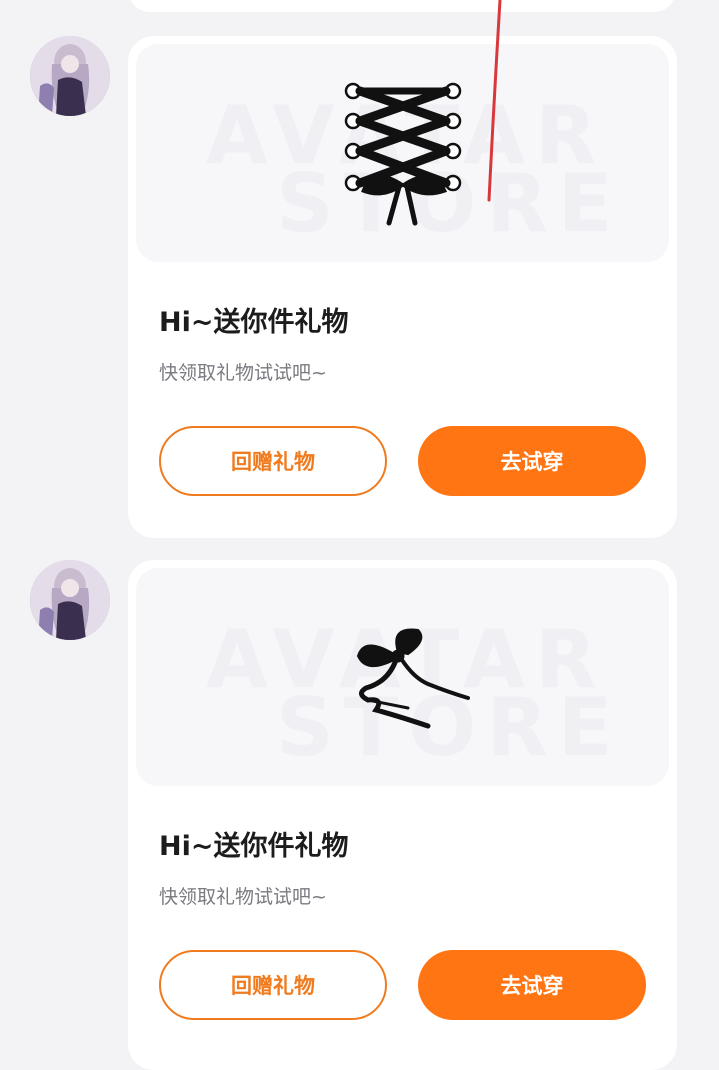  Describe the element at coordinates (402, 6) in the screenshot. I see `previous-message-card` at that location.